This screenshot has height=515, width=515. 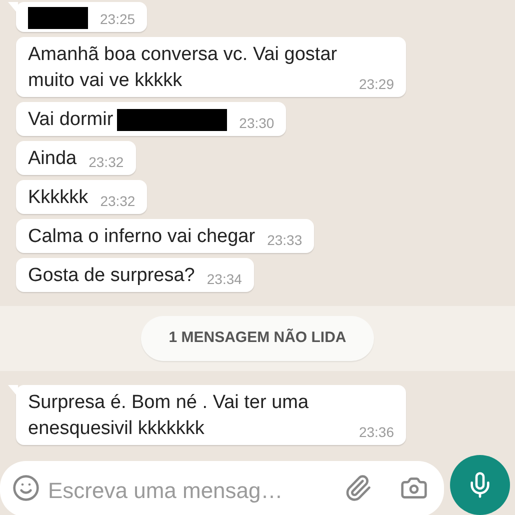 What do you see at coordinates (111, 276) in the screenshot?
I see `message-text: Gosta de surpresa?` at bounding box center [111, 276].